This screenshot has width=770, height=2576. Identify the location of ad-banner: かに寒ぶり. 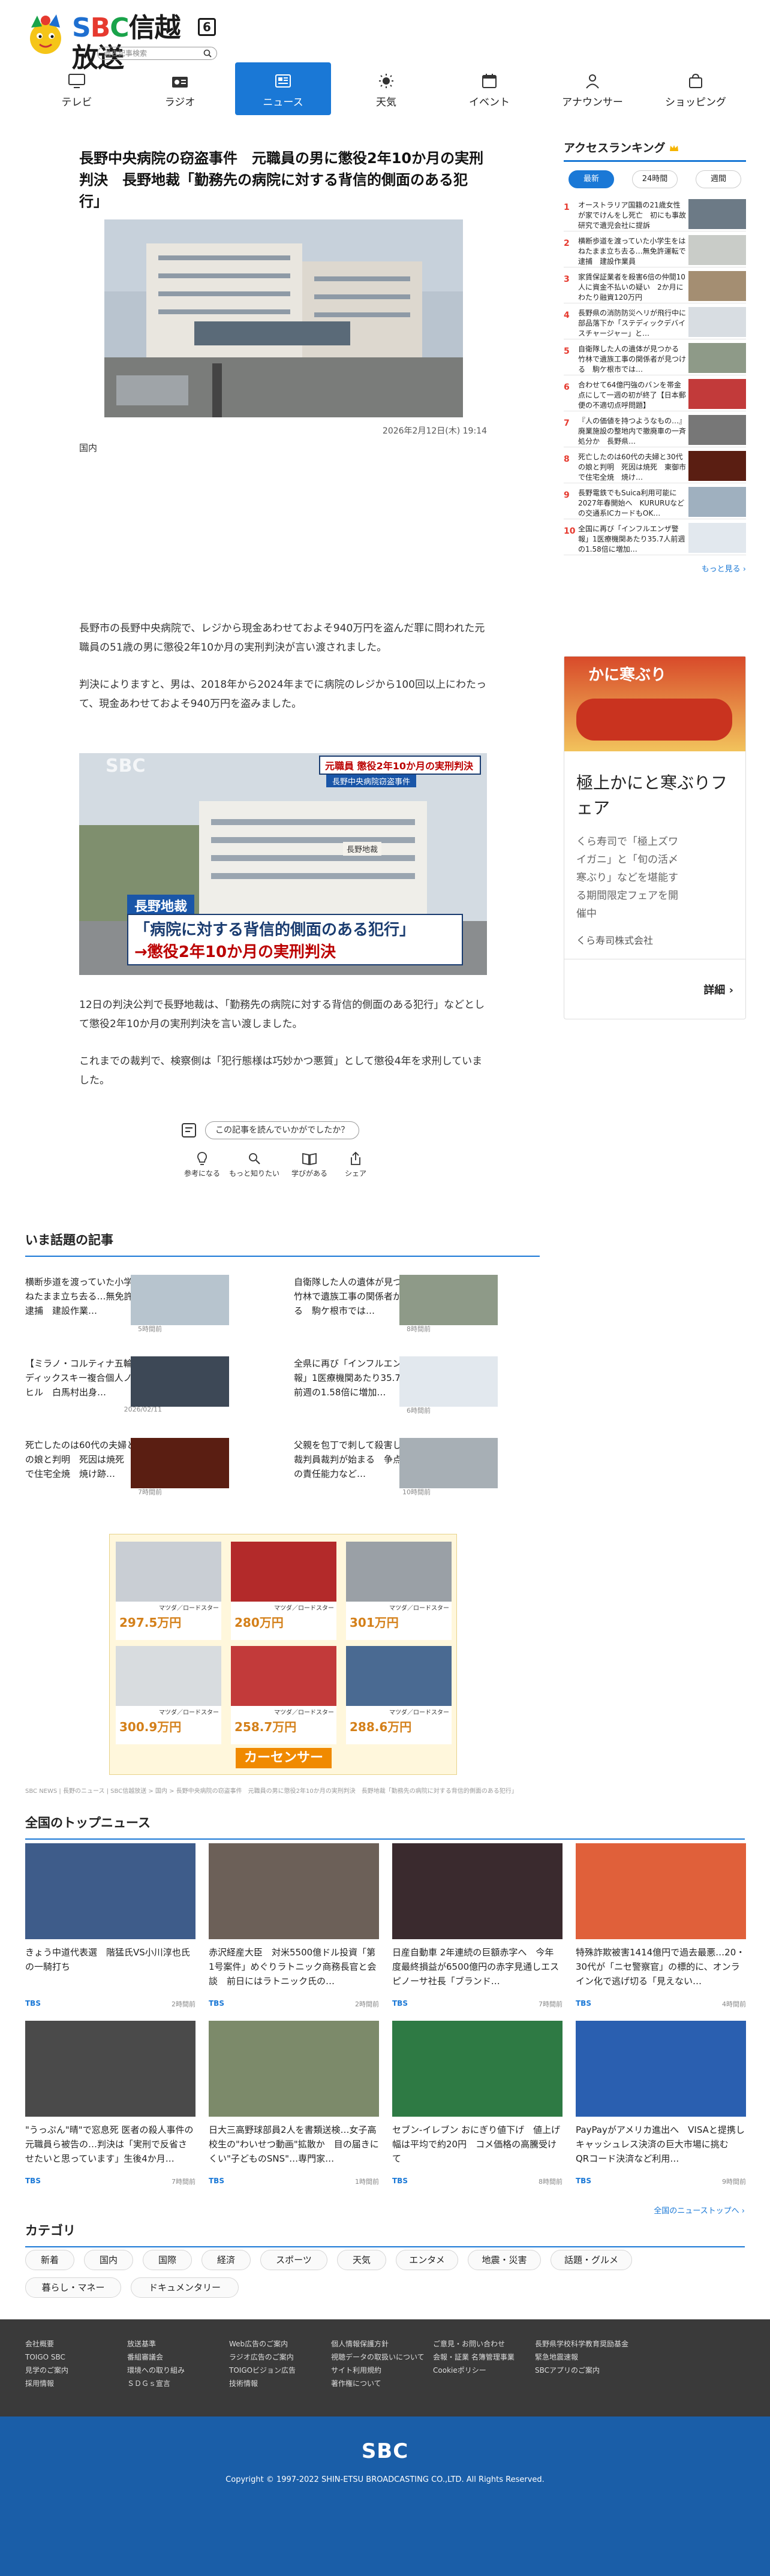
(654, 704).